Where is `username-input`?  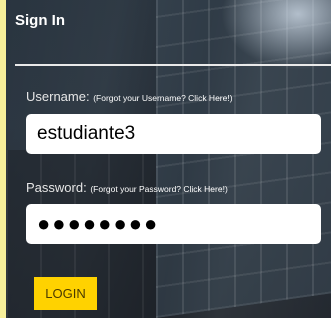
username-input is located at coordinates (173, 134).